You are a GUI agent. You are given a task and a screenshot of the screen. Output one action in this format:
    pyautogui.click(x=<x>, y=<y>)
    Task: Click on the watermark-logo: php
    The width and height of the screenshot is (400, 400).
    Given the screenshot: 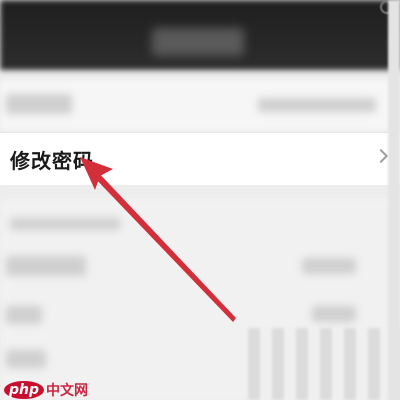 What is the action you would take?
    pyautogui.click(x=24, y=390)
    